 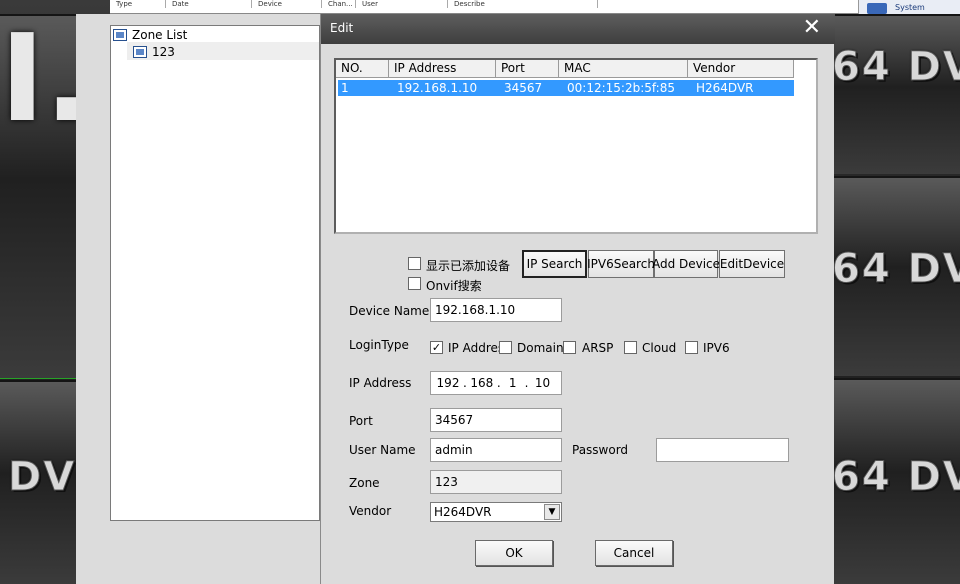 I want to click on cancel-button: Cancel, so click(x=634, y=553).